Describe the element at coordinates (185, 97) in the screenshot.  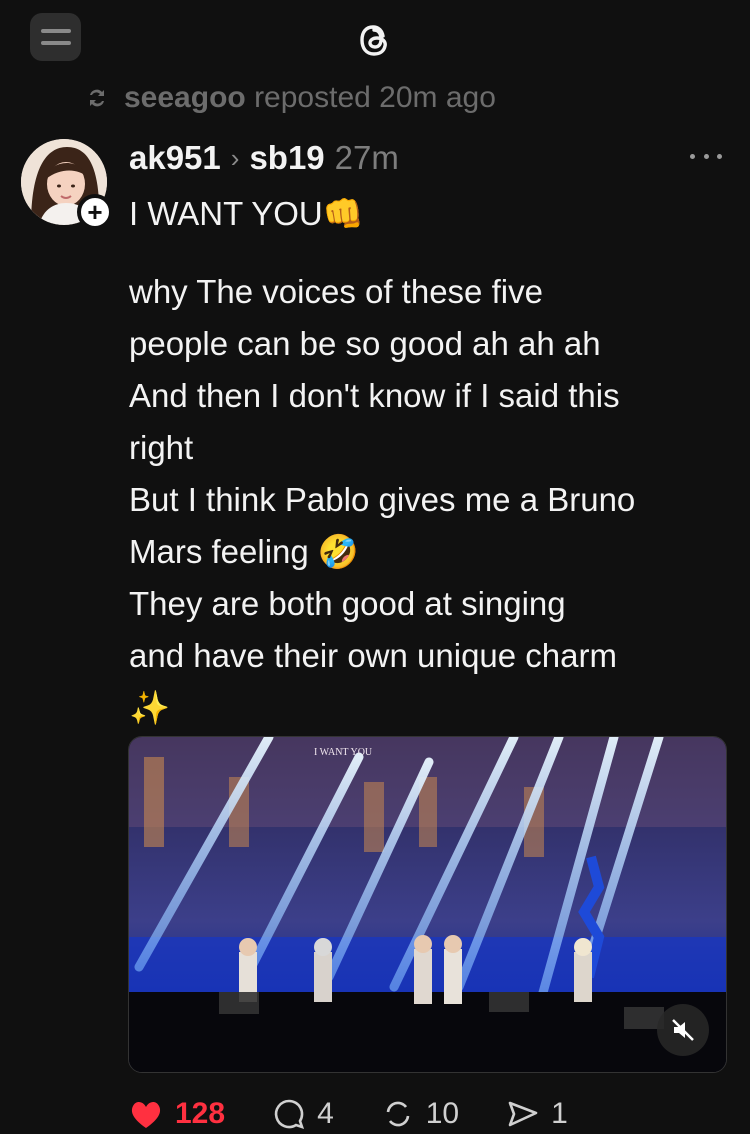
I see `repost-user: seeagoo` at that location.